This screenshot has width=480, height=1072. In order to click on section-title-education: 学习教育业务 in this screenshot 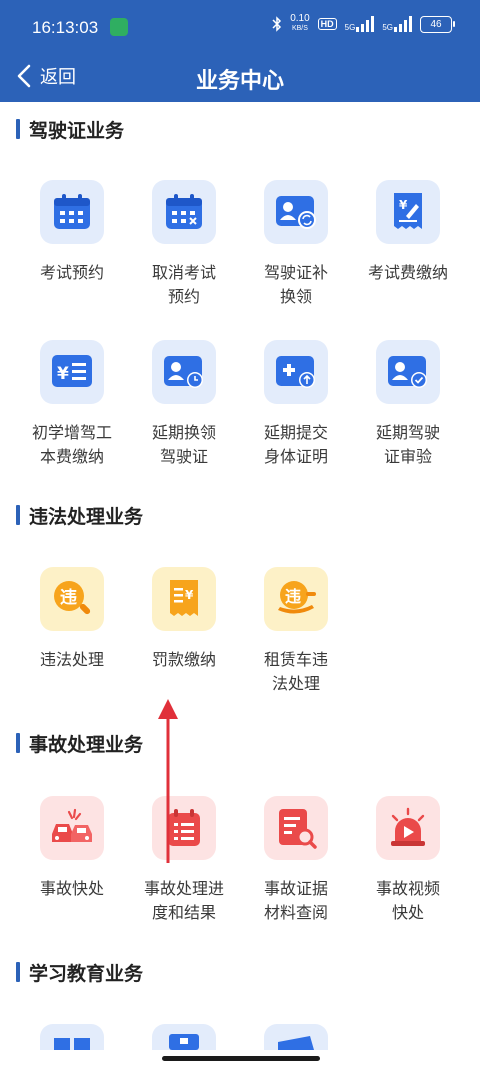, I will do `click(79, 972)`.